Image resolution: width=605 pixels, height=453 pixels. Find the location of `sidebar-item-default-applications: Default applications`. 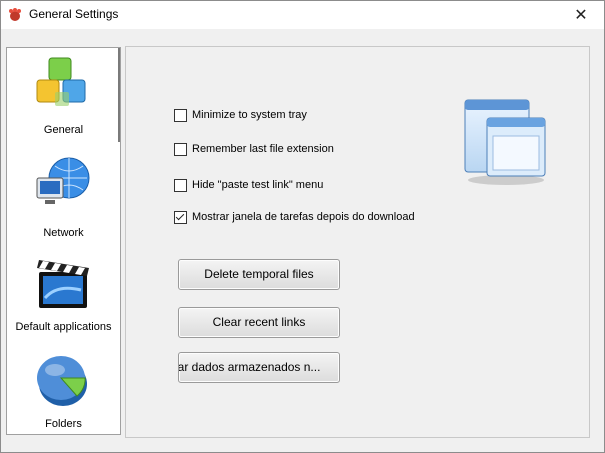

sidebar-item-default-applications: Default applications is located at coordinates (63, 293).